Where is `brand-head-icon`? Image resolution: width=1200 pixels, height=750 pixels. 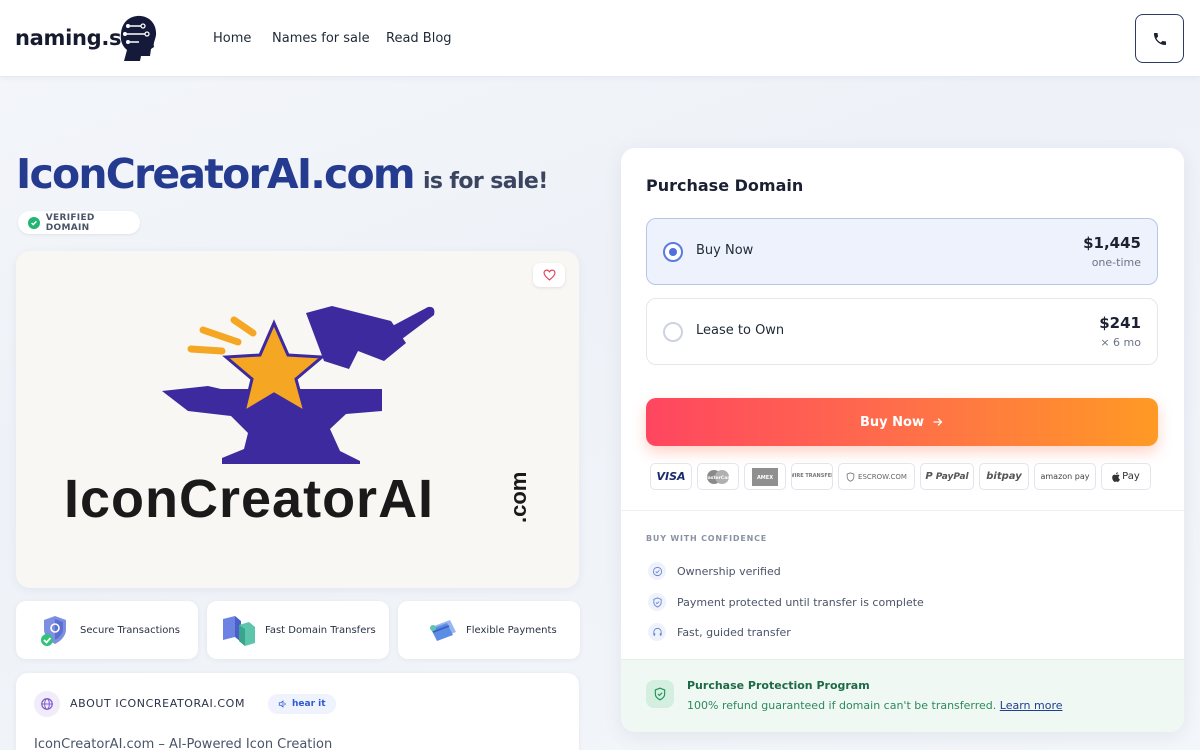 brand-head-icon is located at coordinates (139, 38).